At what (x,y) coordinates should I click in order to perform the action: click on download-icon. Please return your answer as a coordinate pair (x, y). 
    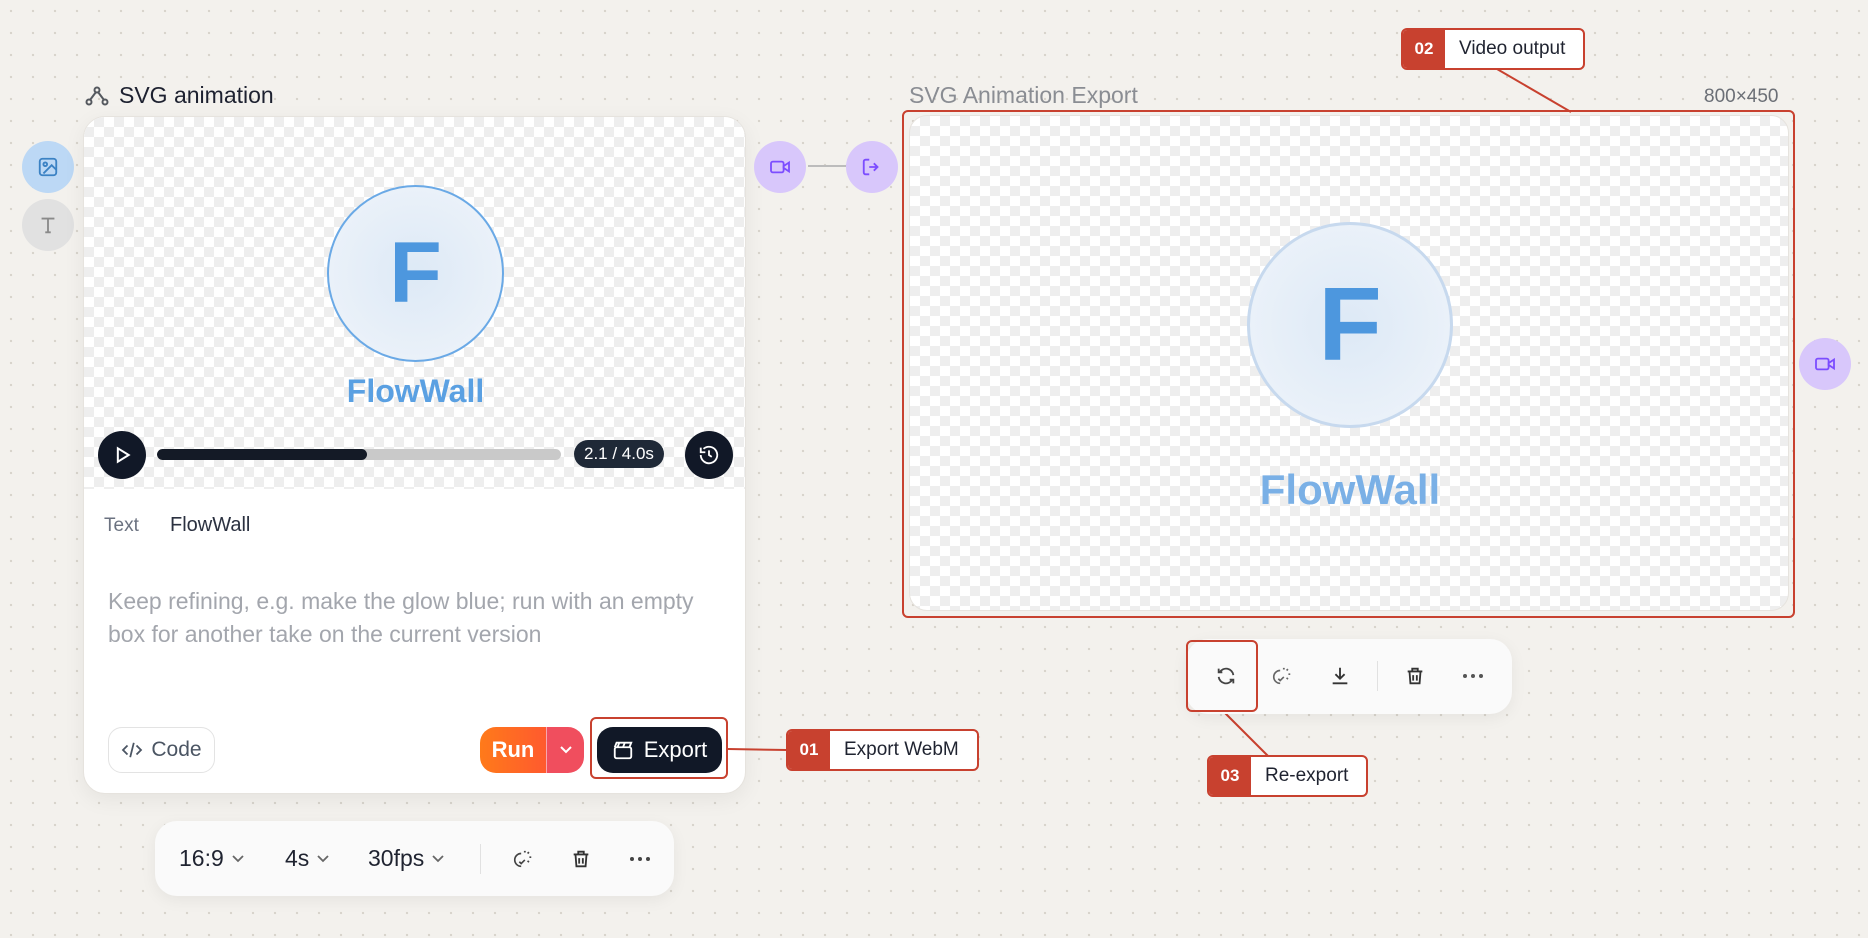
    Looking at the image, I should click on (1340, 676).